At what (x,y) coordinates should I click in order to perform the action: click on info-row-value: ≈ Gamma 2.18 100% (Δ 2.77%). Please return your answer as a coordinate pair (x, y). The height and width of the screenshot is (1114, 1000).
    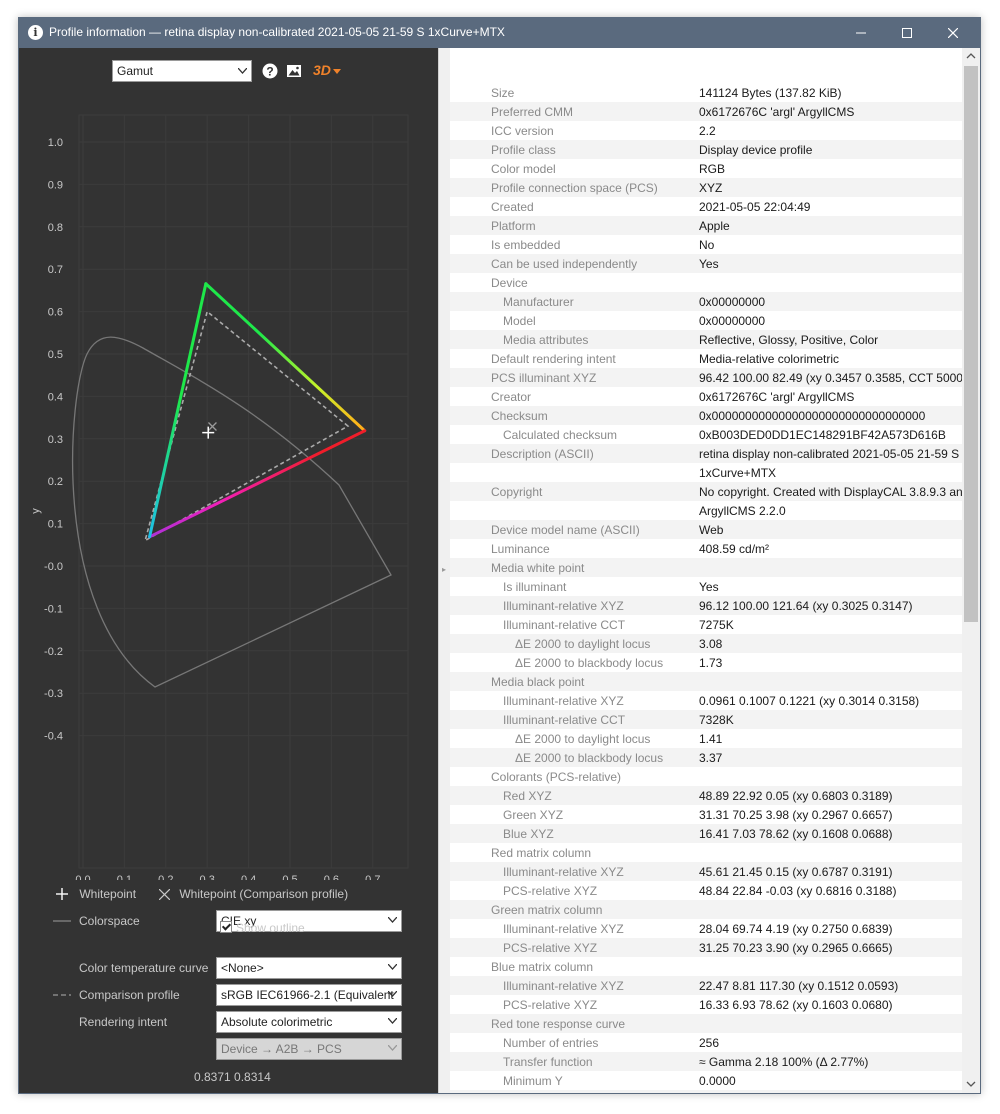
    Looking at the image, I should click on (784, 1062).